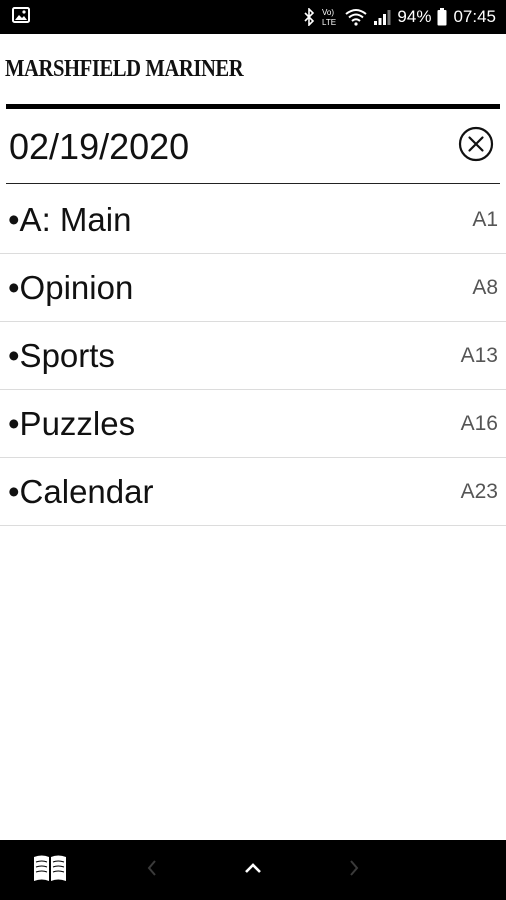 The height and width of the screenshot is (900, 506). Describe the element at coordinates (253, 288) in the screenshot. I see `section-item-opinion: •Opinion A8` at that location.